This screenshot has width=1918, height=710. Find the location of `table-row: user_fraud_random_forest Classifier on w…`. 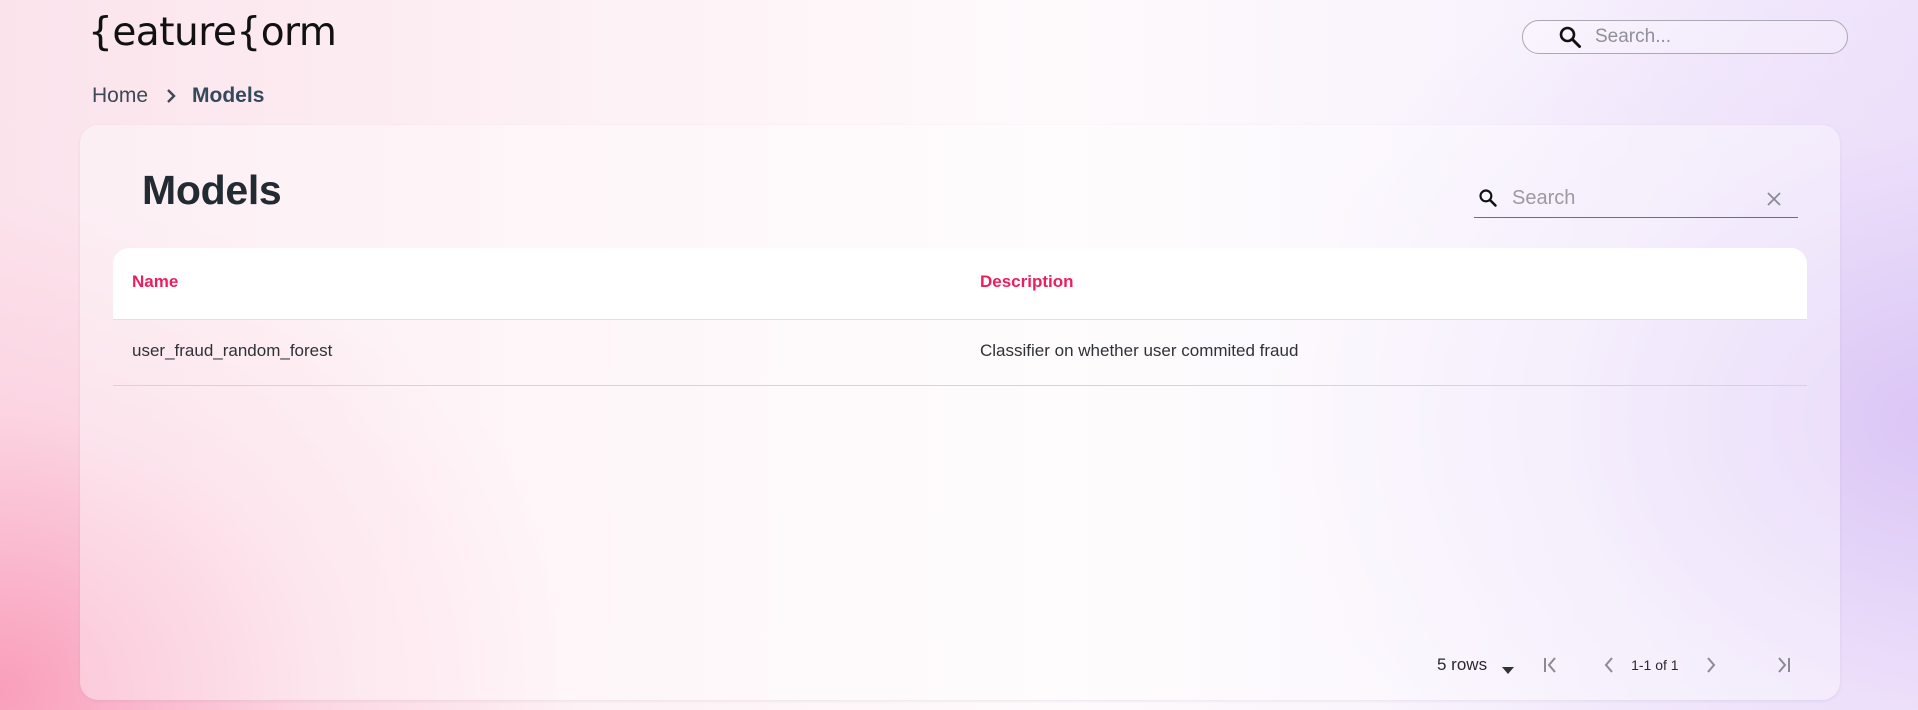

table-row: user_fraud_random_forest Classifier on w… is located at coordinates (960, 353).